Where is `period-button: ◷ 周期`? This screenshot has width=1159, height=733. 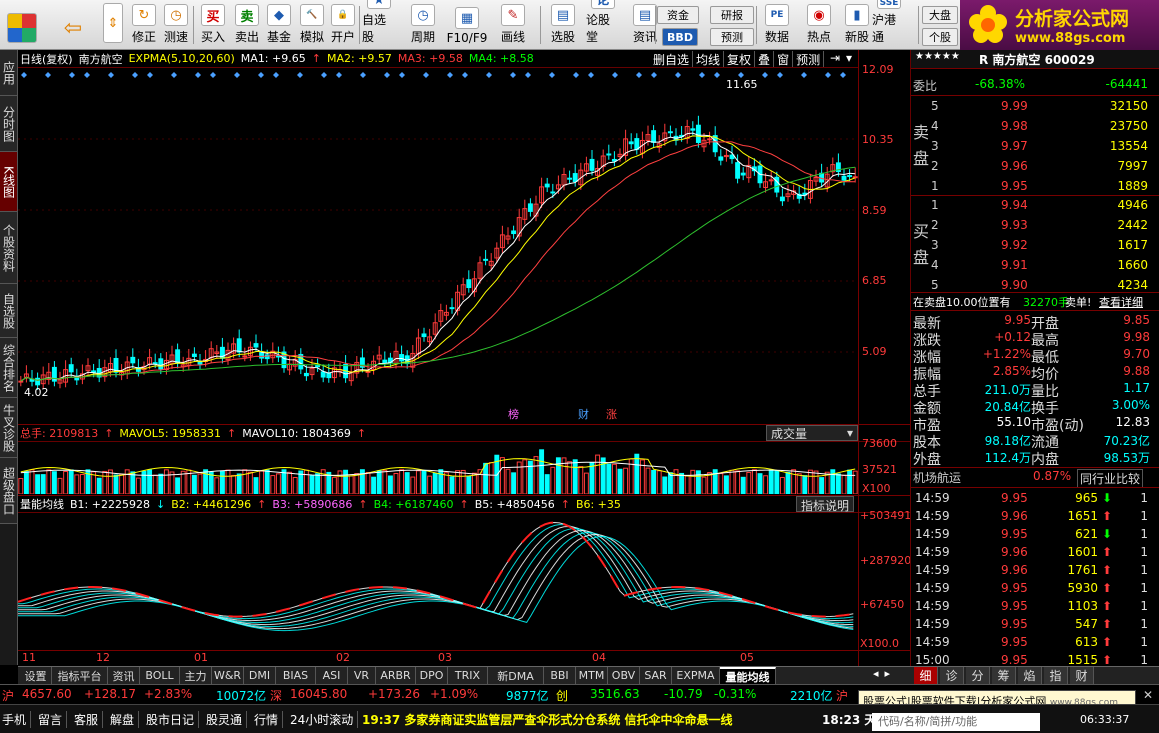
period-button: ◷ 周期 is located at coordinates (423, 25).